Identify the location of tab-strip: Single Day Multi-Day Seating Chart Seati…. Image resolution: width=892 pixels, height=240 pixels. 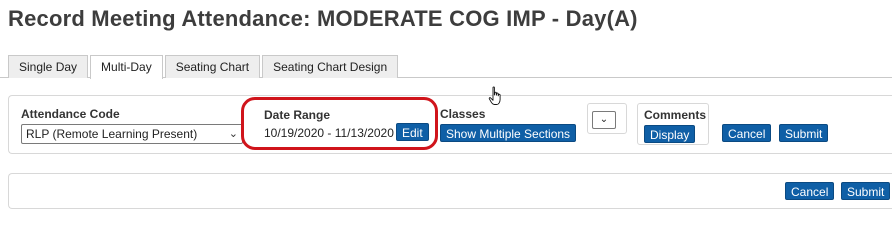
(204, 67).